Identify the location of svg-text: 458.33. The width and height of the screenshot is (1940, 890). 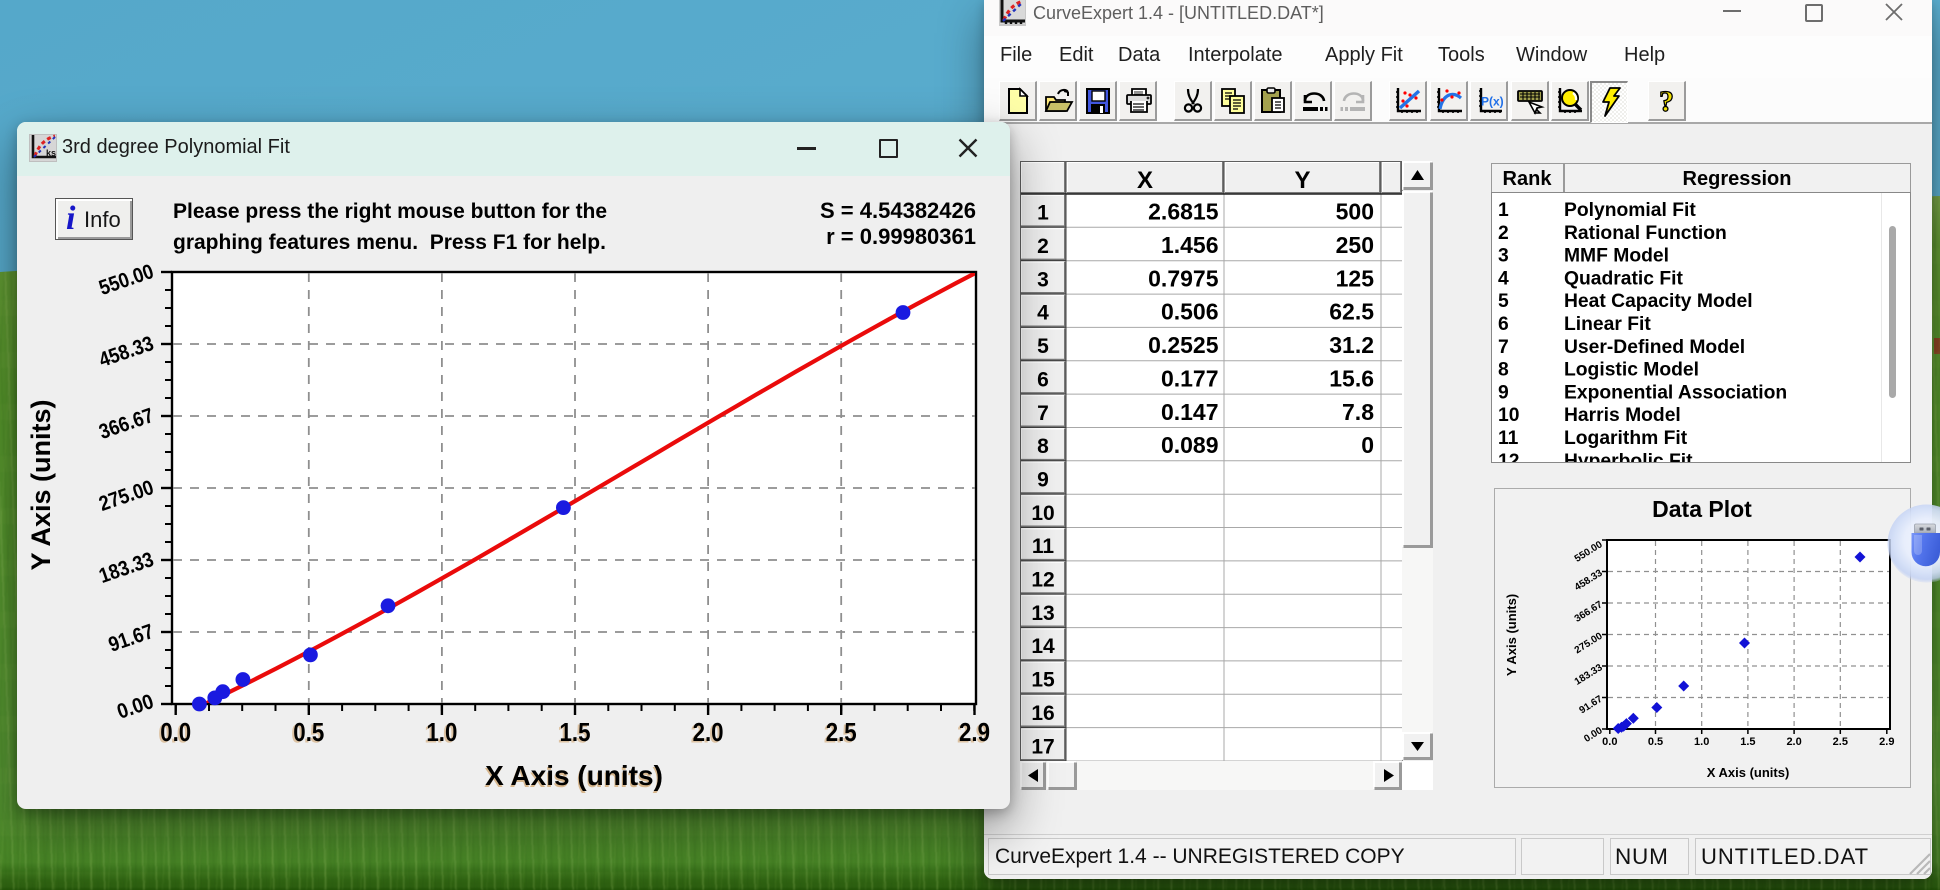
(126, 352).